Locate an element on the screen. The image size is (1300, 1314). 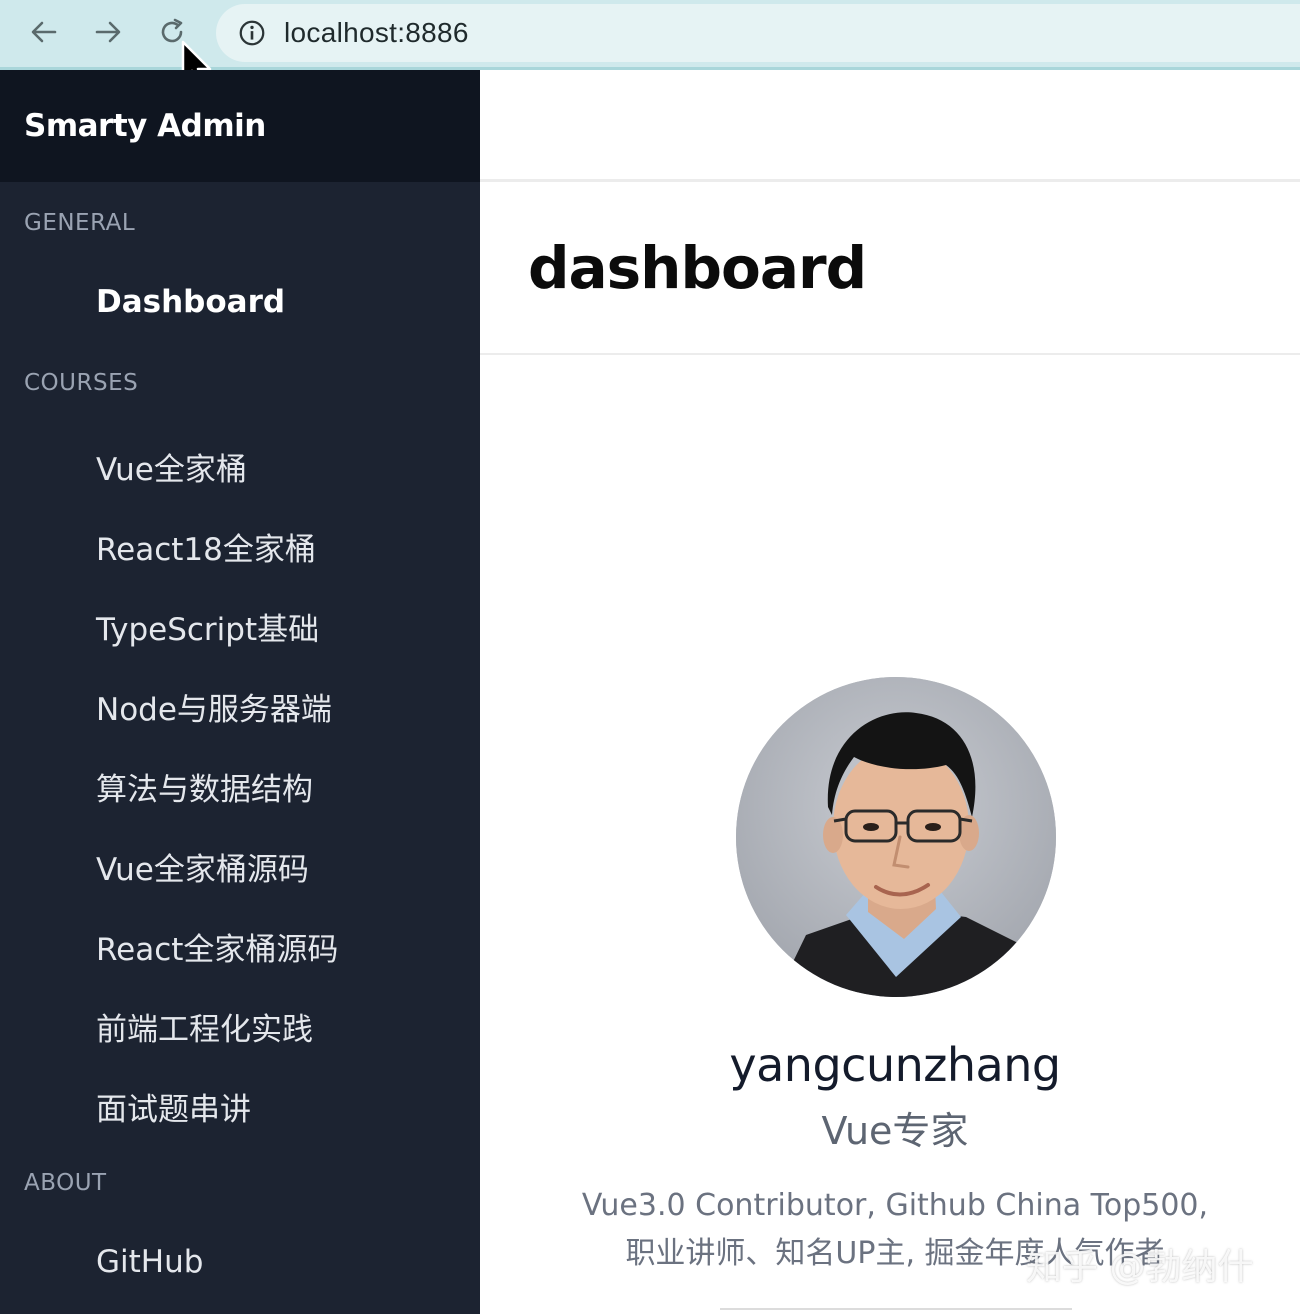
sidebar-item-react18: React18全家桶 is located at coordinates (206, 546).